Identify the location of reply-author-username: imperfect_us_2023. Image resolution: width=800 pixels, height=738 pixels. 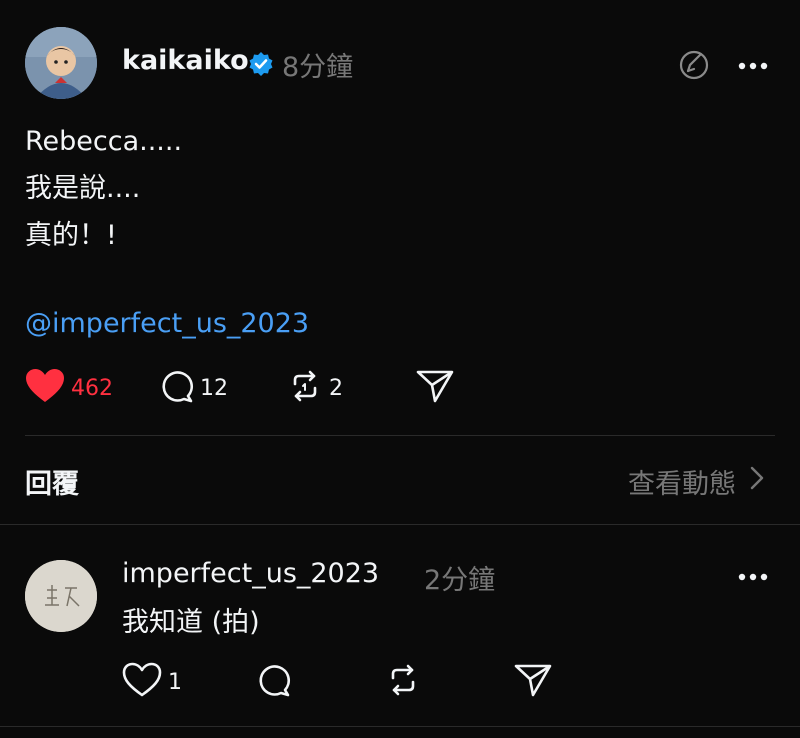
(250, 573).